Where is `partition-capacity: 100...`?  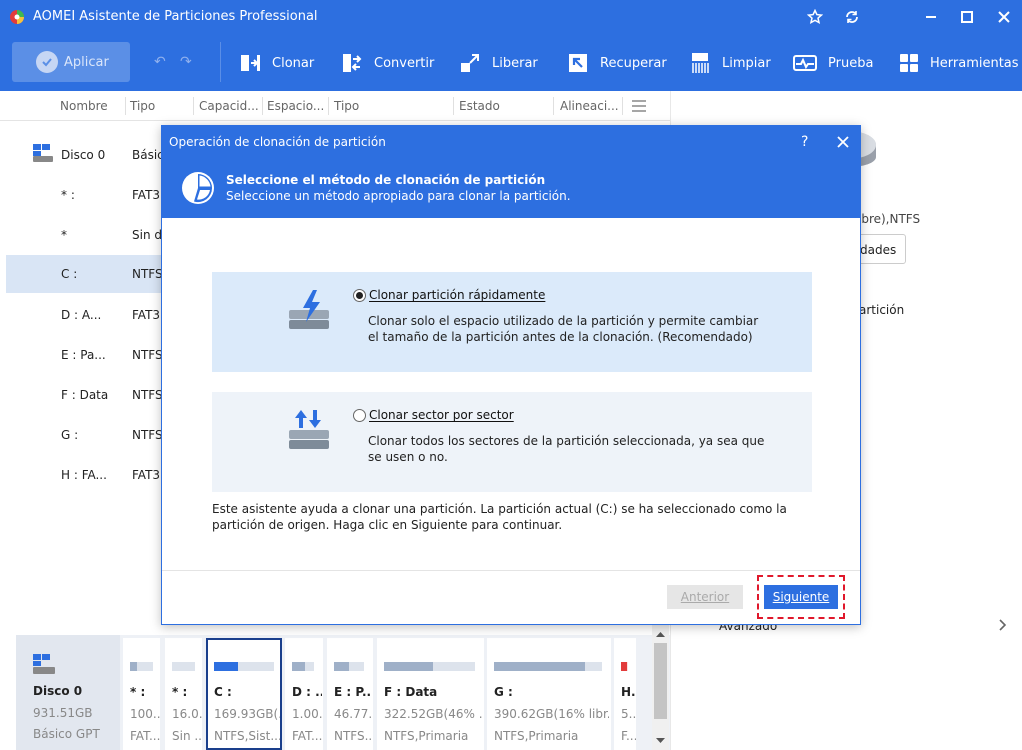
partition-capacity: 100... is located at coordinates (145, 714).